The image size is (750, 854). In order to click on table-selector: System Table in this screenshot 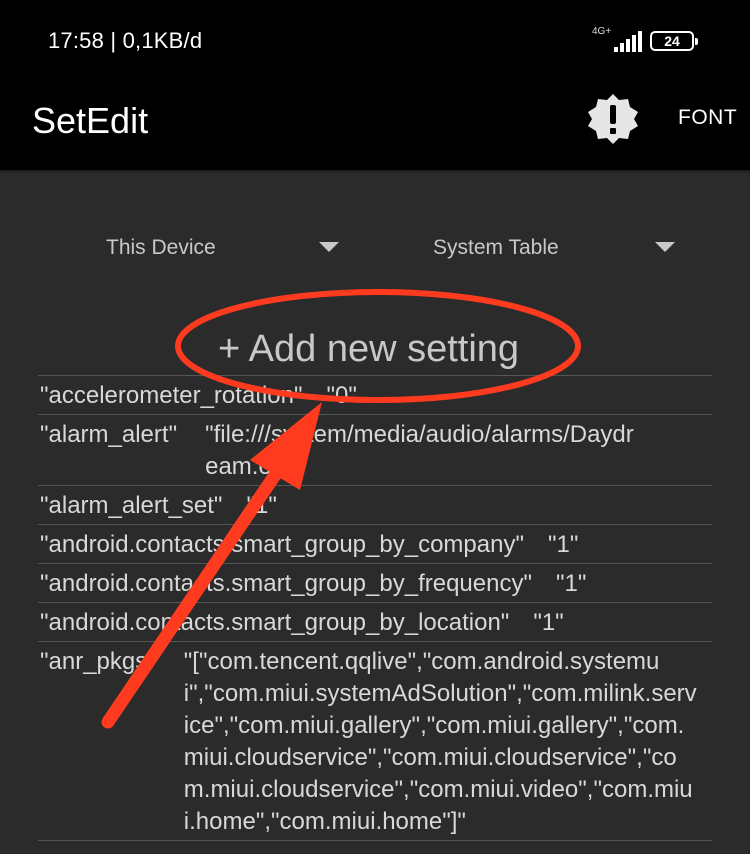, I will do `click(558, 249)`.